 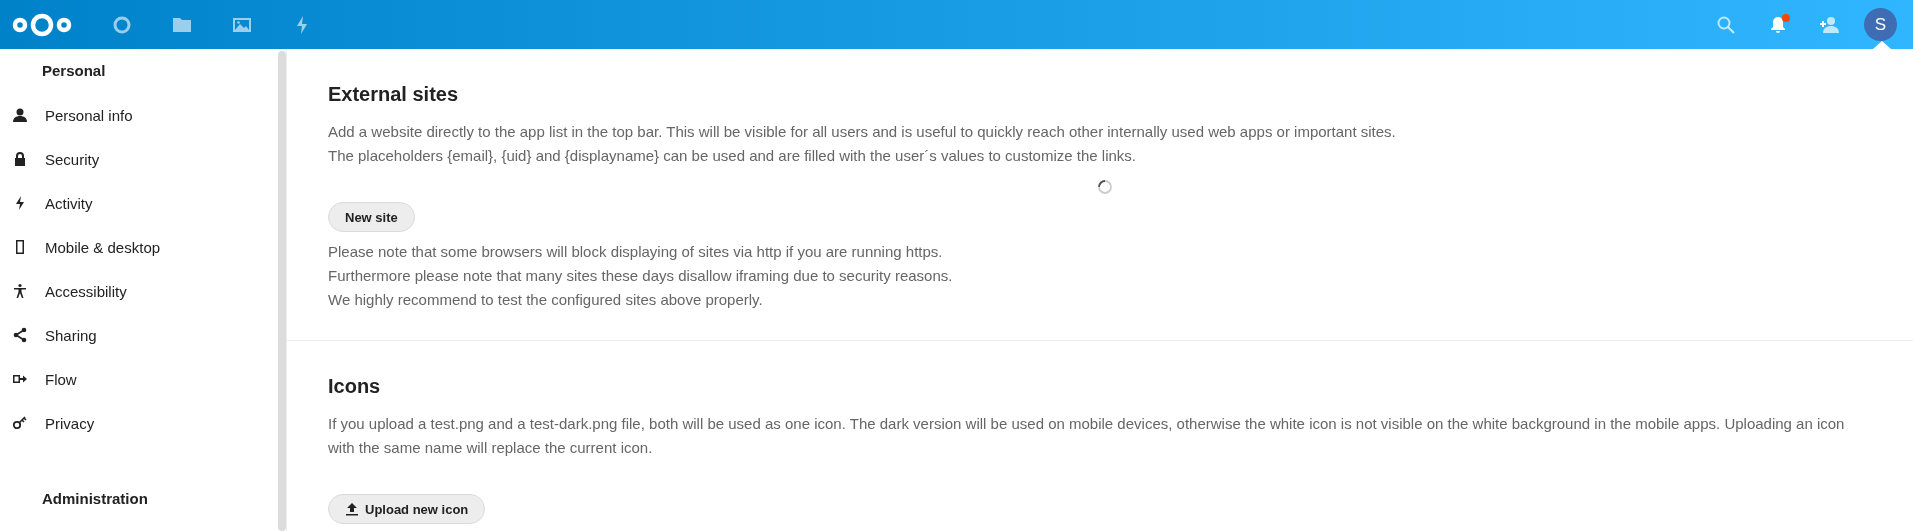 What do you see at coordinates (122, 24) in the screenshot?
I see `dashboard-icon` at bounding box center [122, 24].